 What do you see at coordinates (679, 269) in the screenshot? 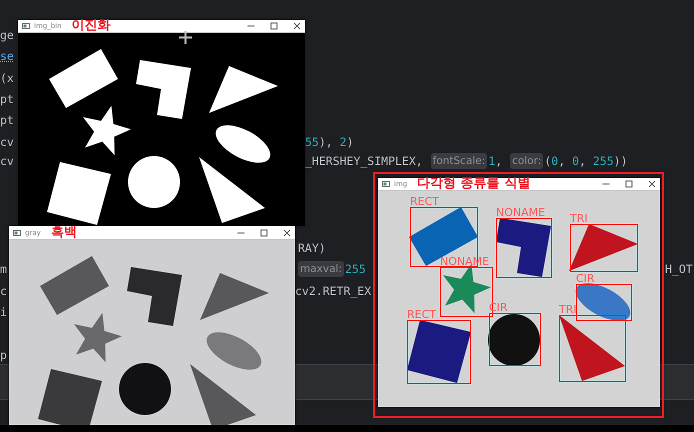
I see `code-text: H_OT` at bounding box center [679, 269].